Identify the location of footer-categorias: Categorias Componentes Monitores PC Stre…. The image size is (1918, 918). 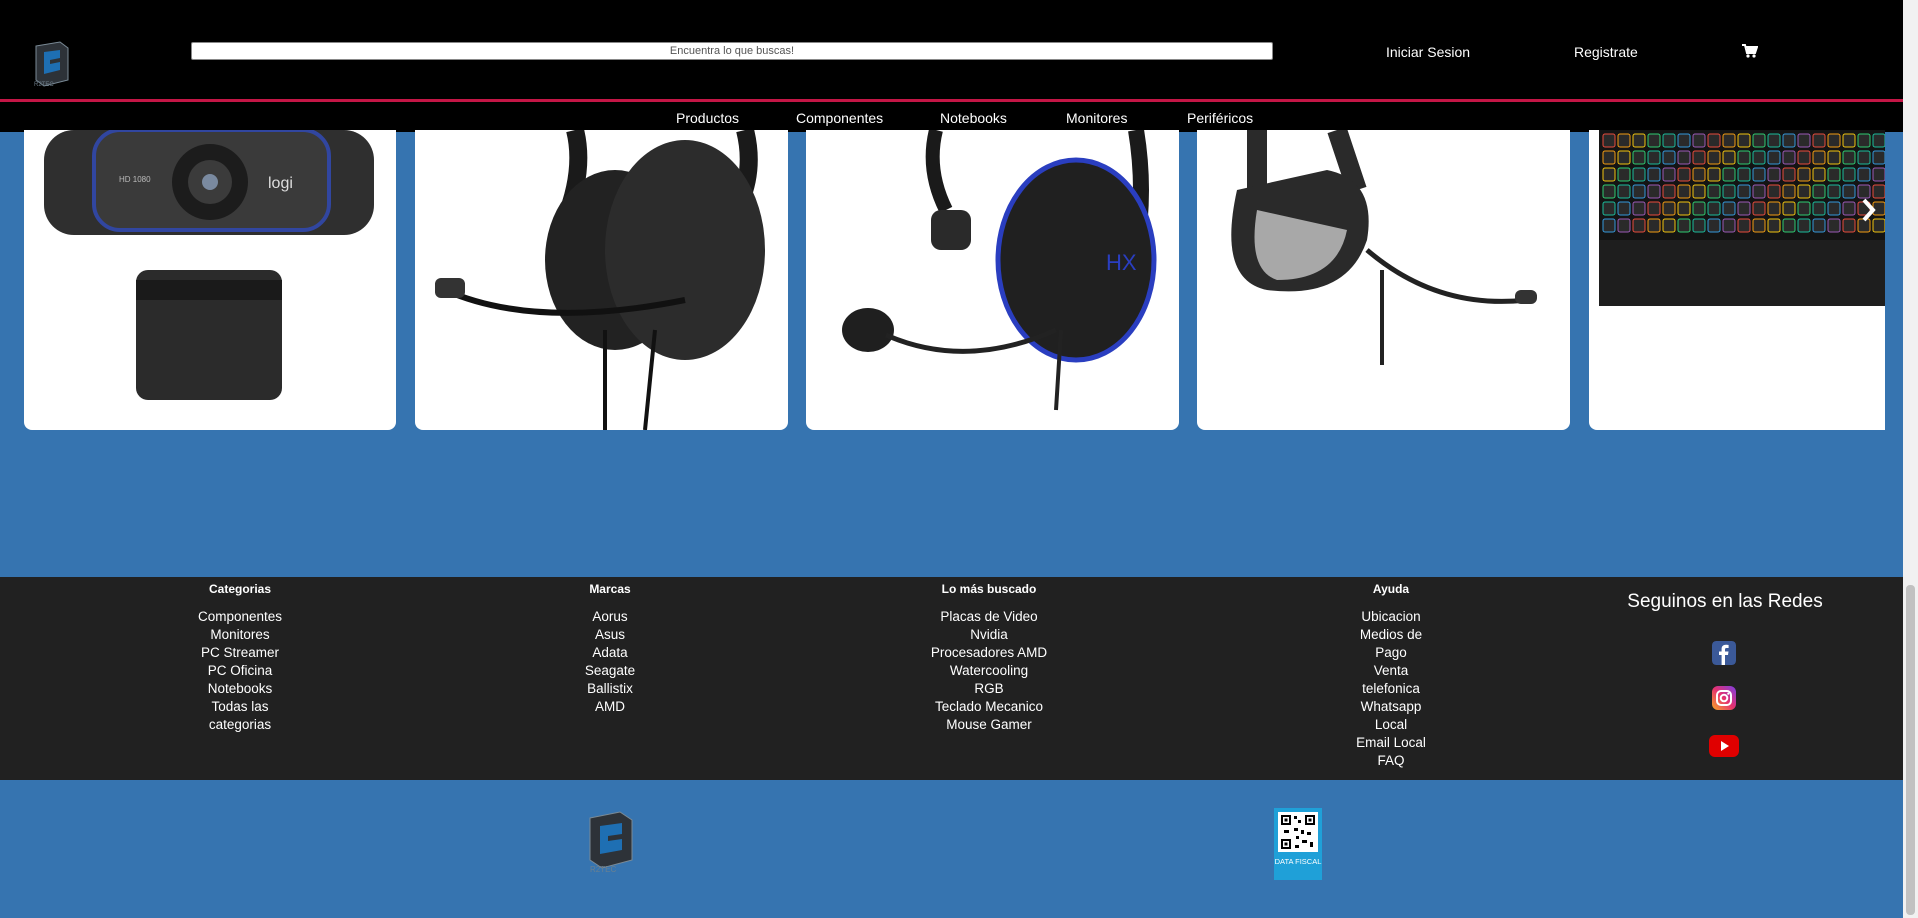
(240, 655).